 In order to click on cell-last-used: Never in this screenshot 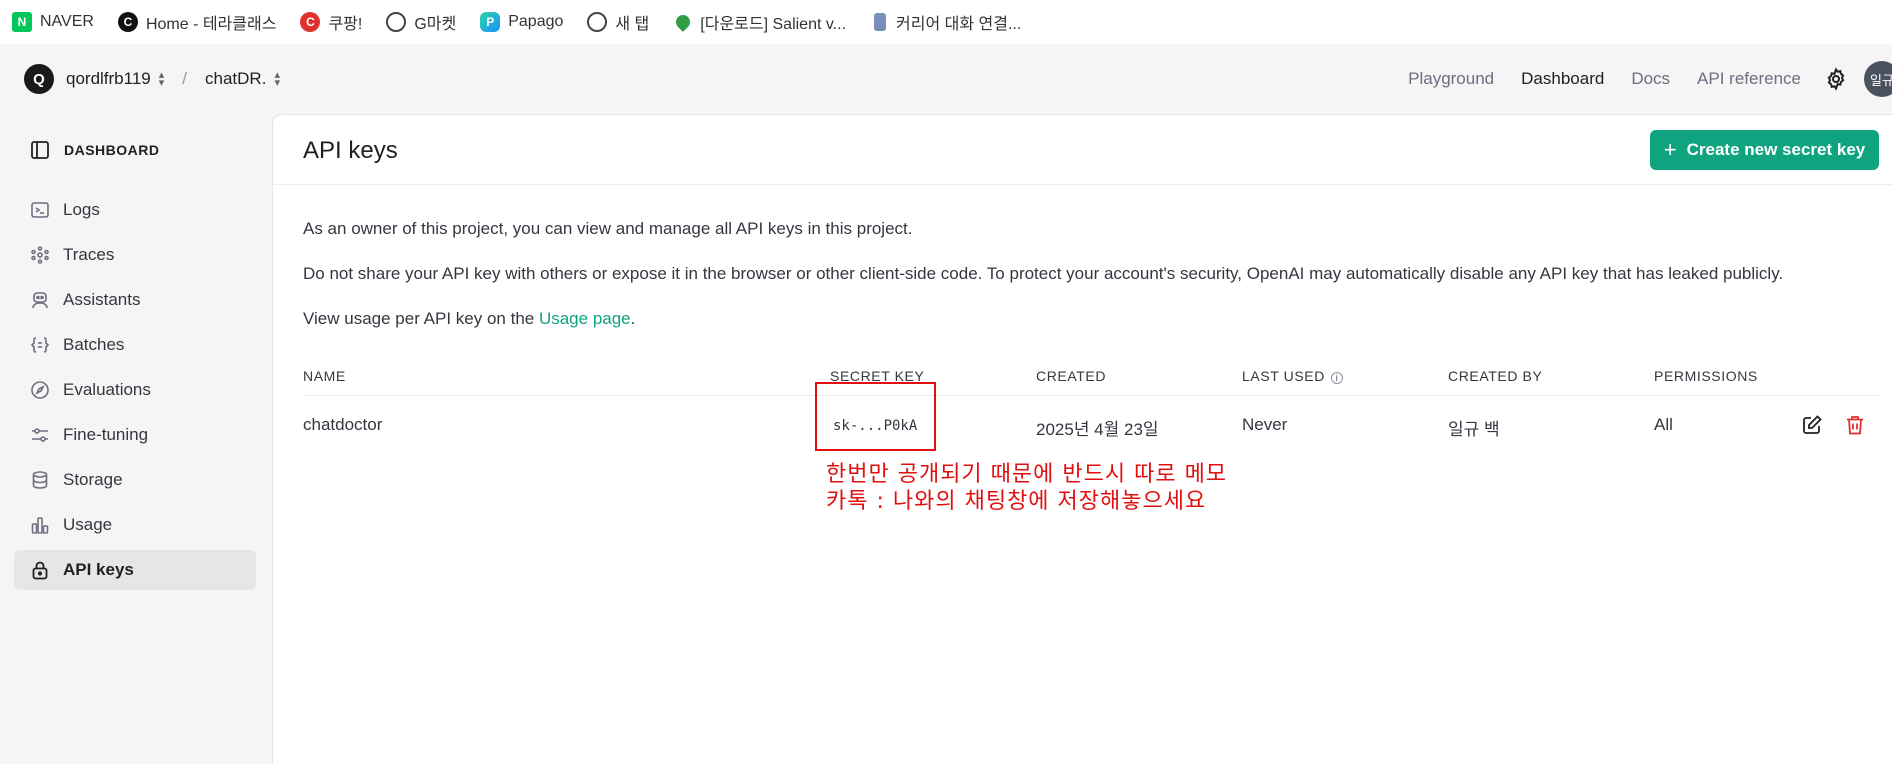, I will do `click(1265, 424)`.